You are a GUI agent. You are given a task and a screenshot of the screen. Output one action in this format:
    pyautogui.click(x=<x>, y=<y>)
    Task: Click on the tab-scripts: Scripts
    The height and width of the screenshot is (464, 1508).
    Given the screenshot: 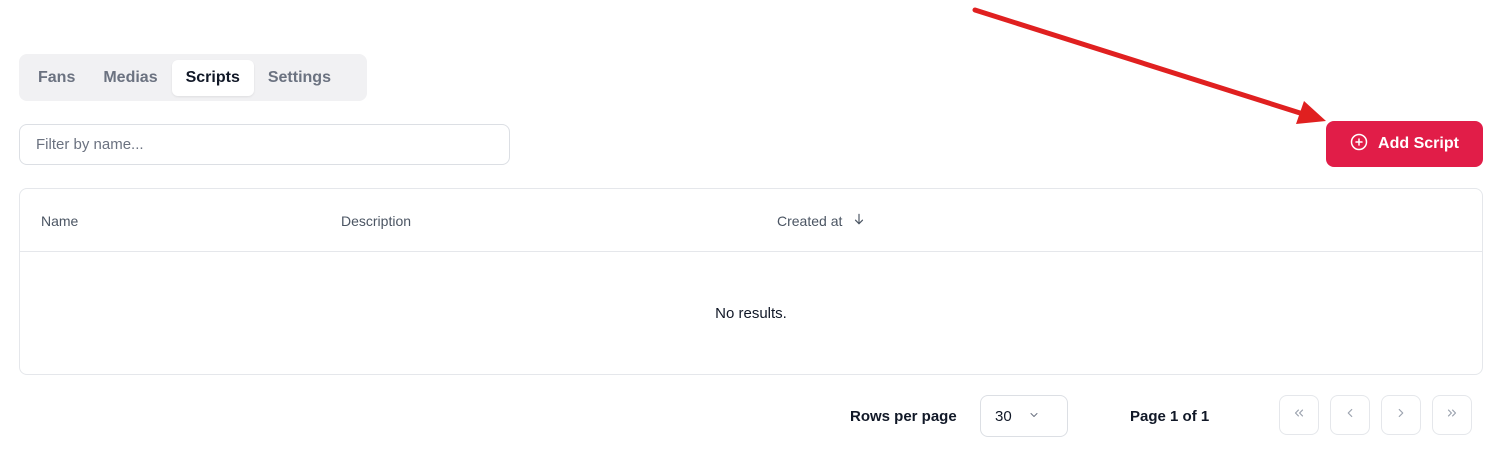 What is the action you would take?
    pyautogui.click(x=212, y=77)
    